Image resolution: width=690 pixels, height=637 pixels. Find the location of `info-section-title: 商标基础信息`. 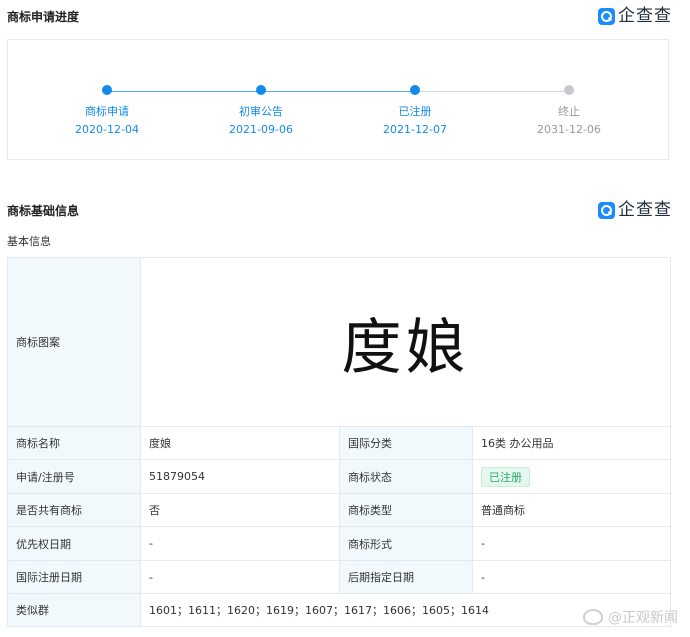

info-section-title: 商标基础信息 is located at coordinates (43, 210).